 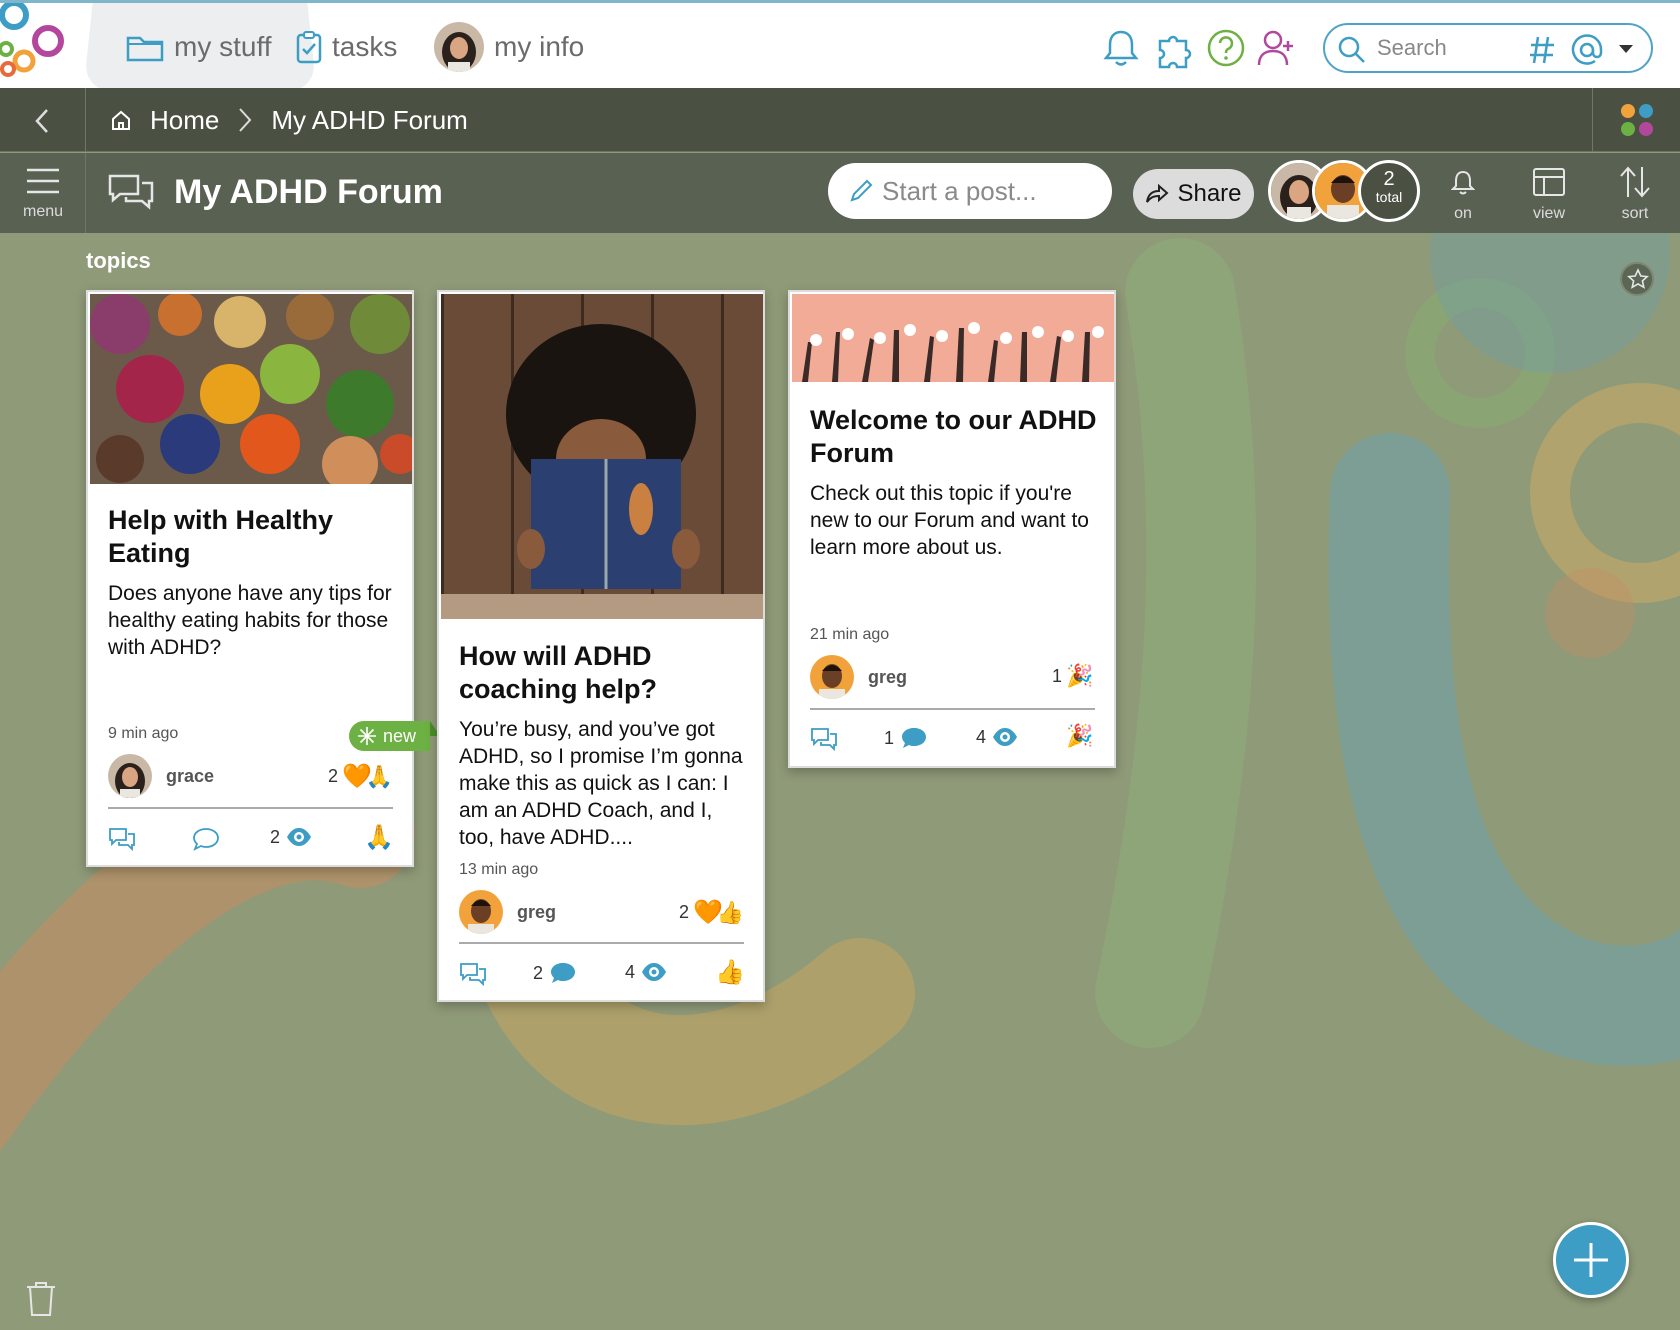 I want to click on chevron-left-icon, so click(x=41, y=121).